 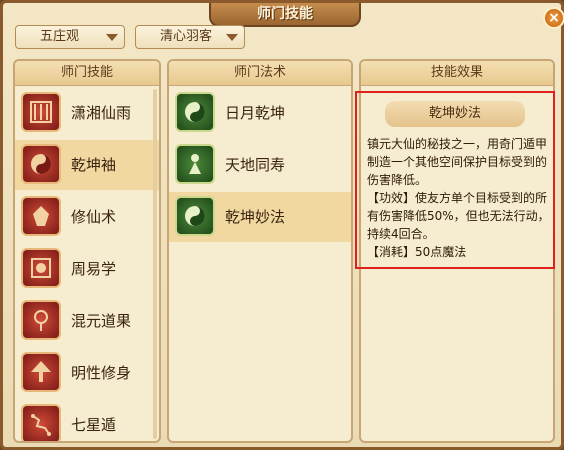 I want to click on skill-item: 修仙术, so click(x=87, y=217).